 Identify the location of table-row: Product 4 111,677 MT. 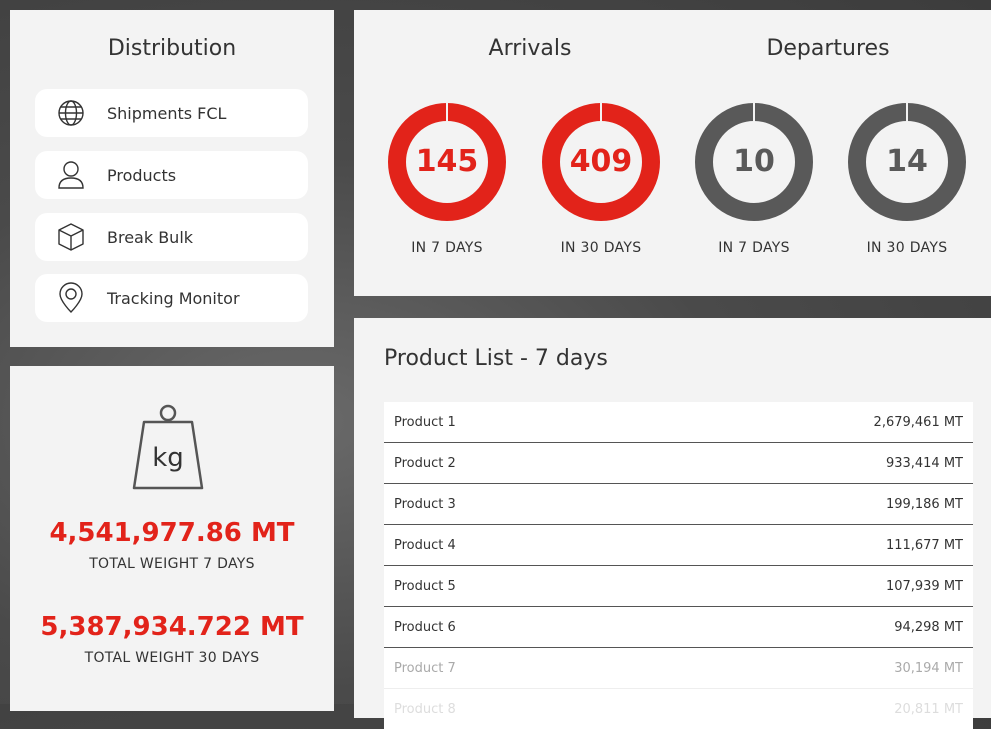
(678, 545).